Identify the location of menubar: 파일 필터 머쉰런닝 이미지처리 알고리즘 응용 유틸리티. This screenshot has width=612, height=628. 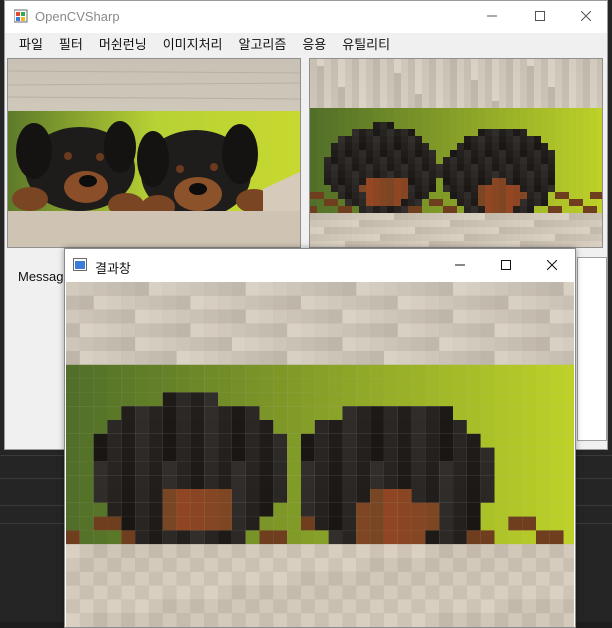
(306, 45).